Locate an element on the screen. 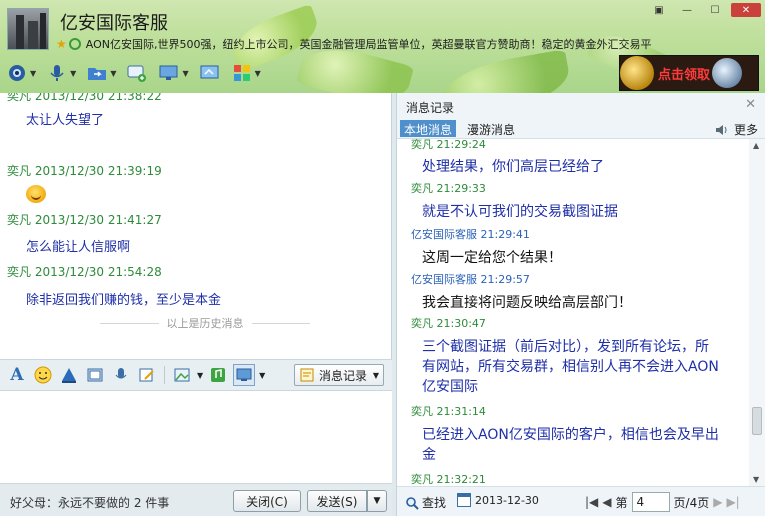 The height and width of the screenshot is (516, 765). tab-roaming-messages: 漫游消息 is located at coordinates (491, 128).